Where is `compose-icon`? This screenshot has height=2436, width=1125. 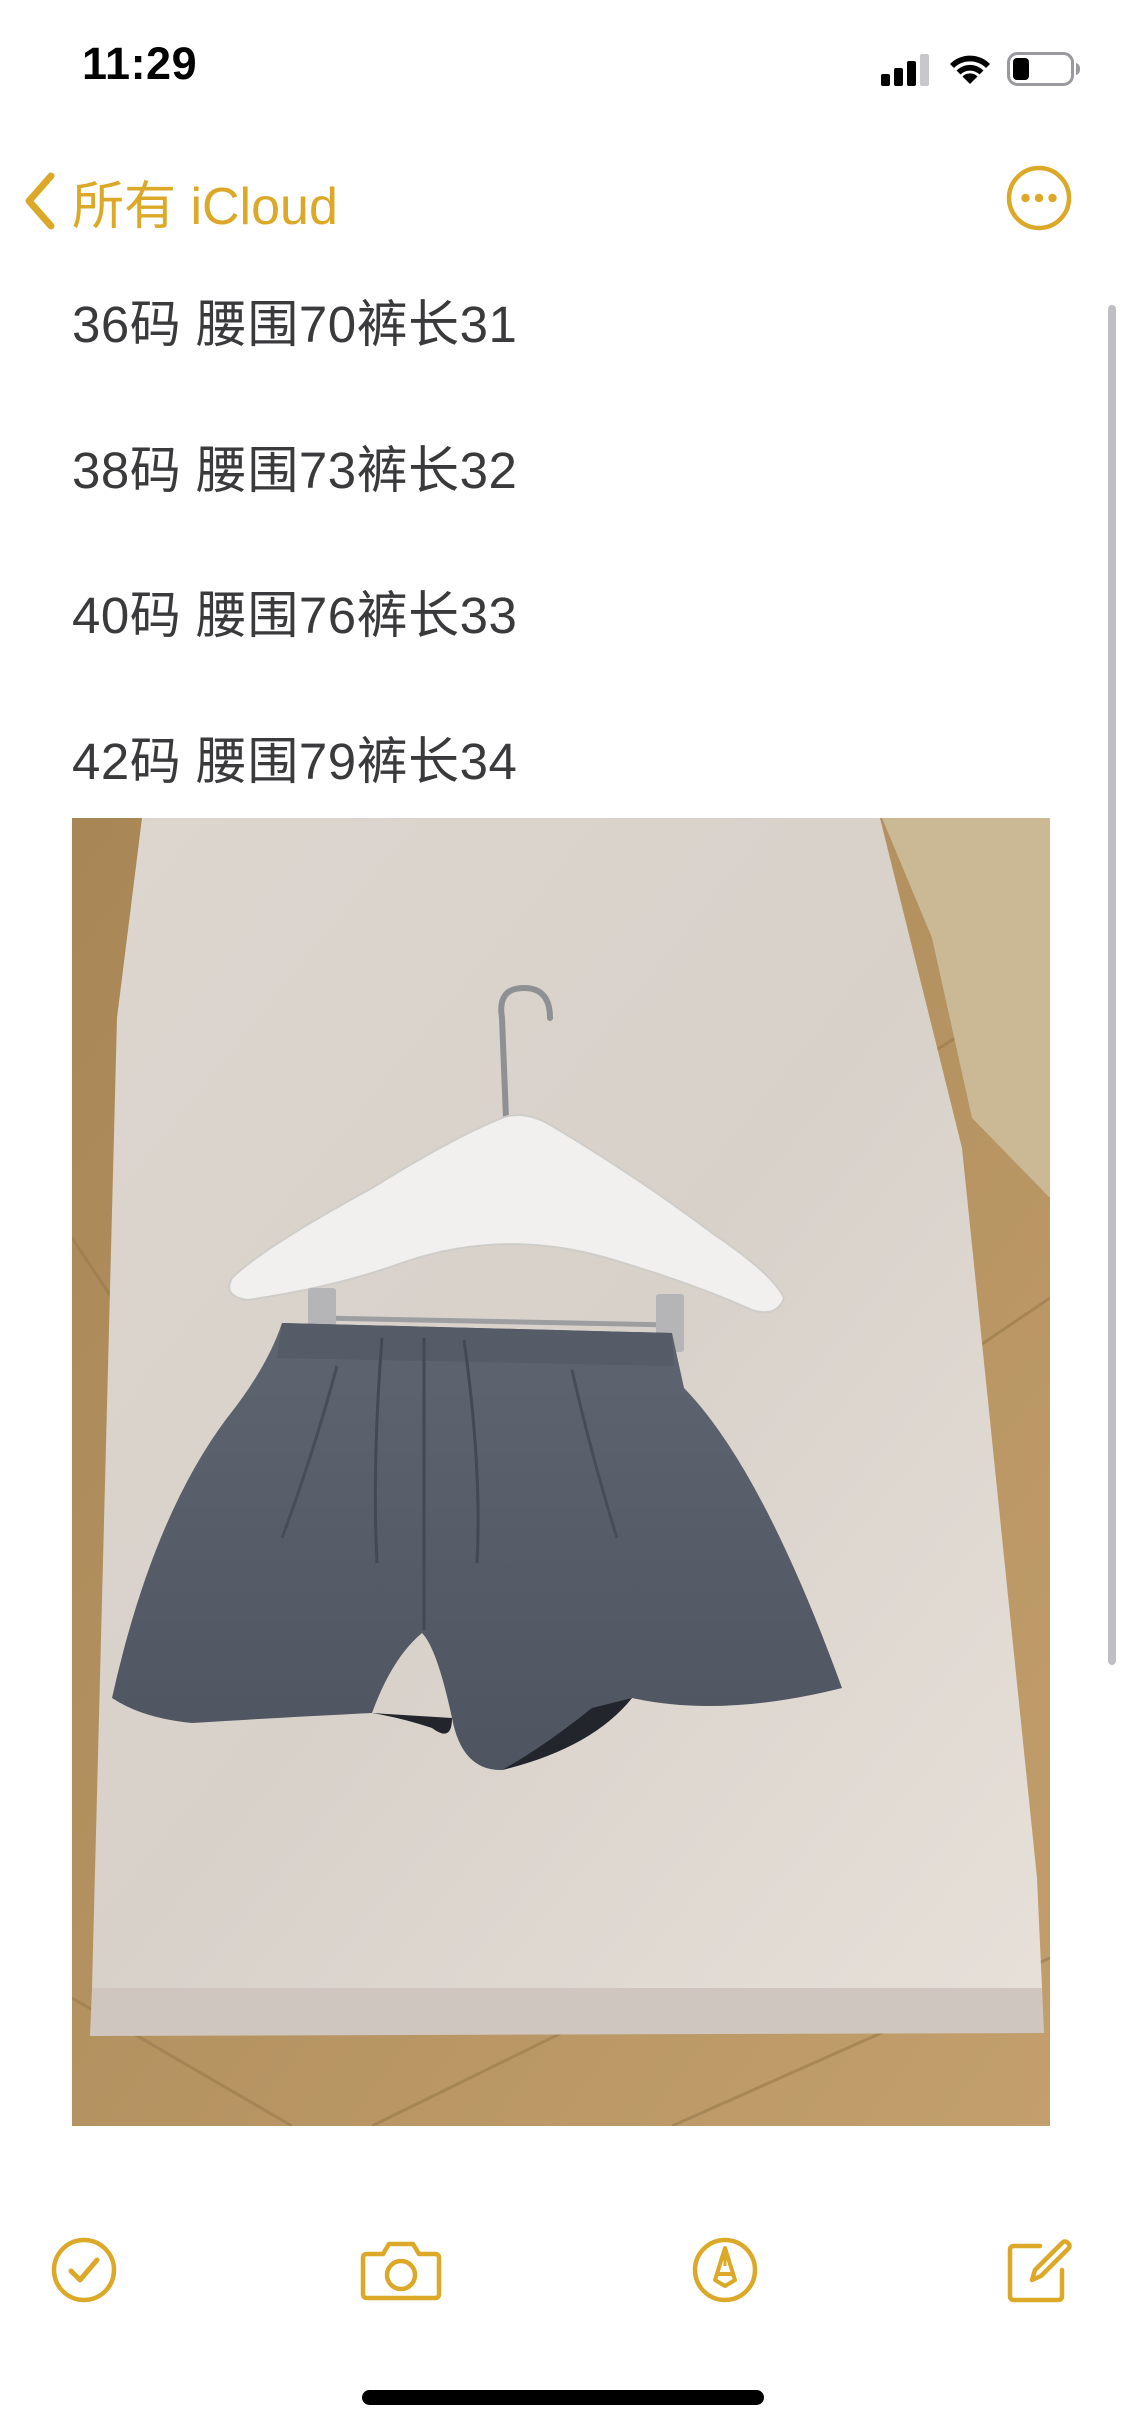 compose-icon is located at coordinates (1039, 2271).